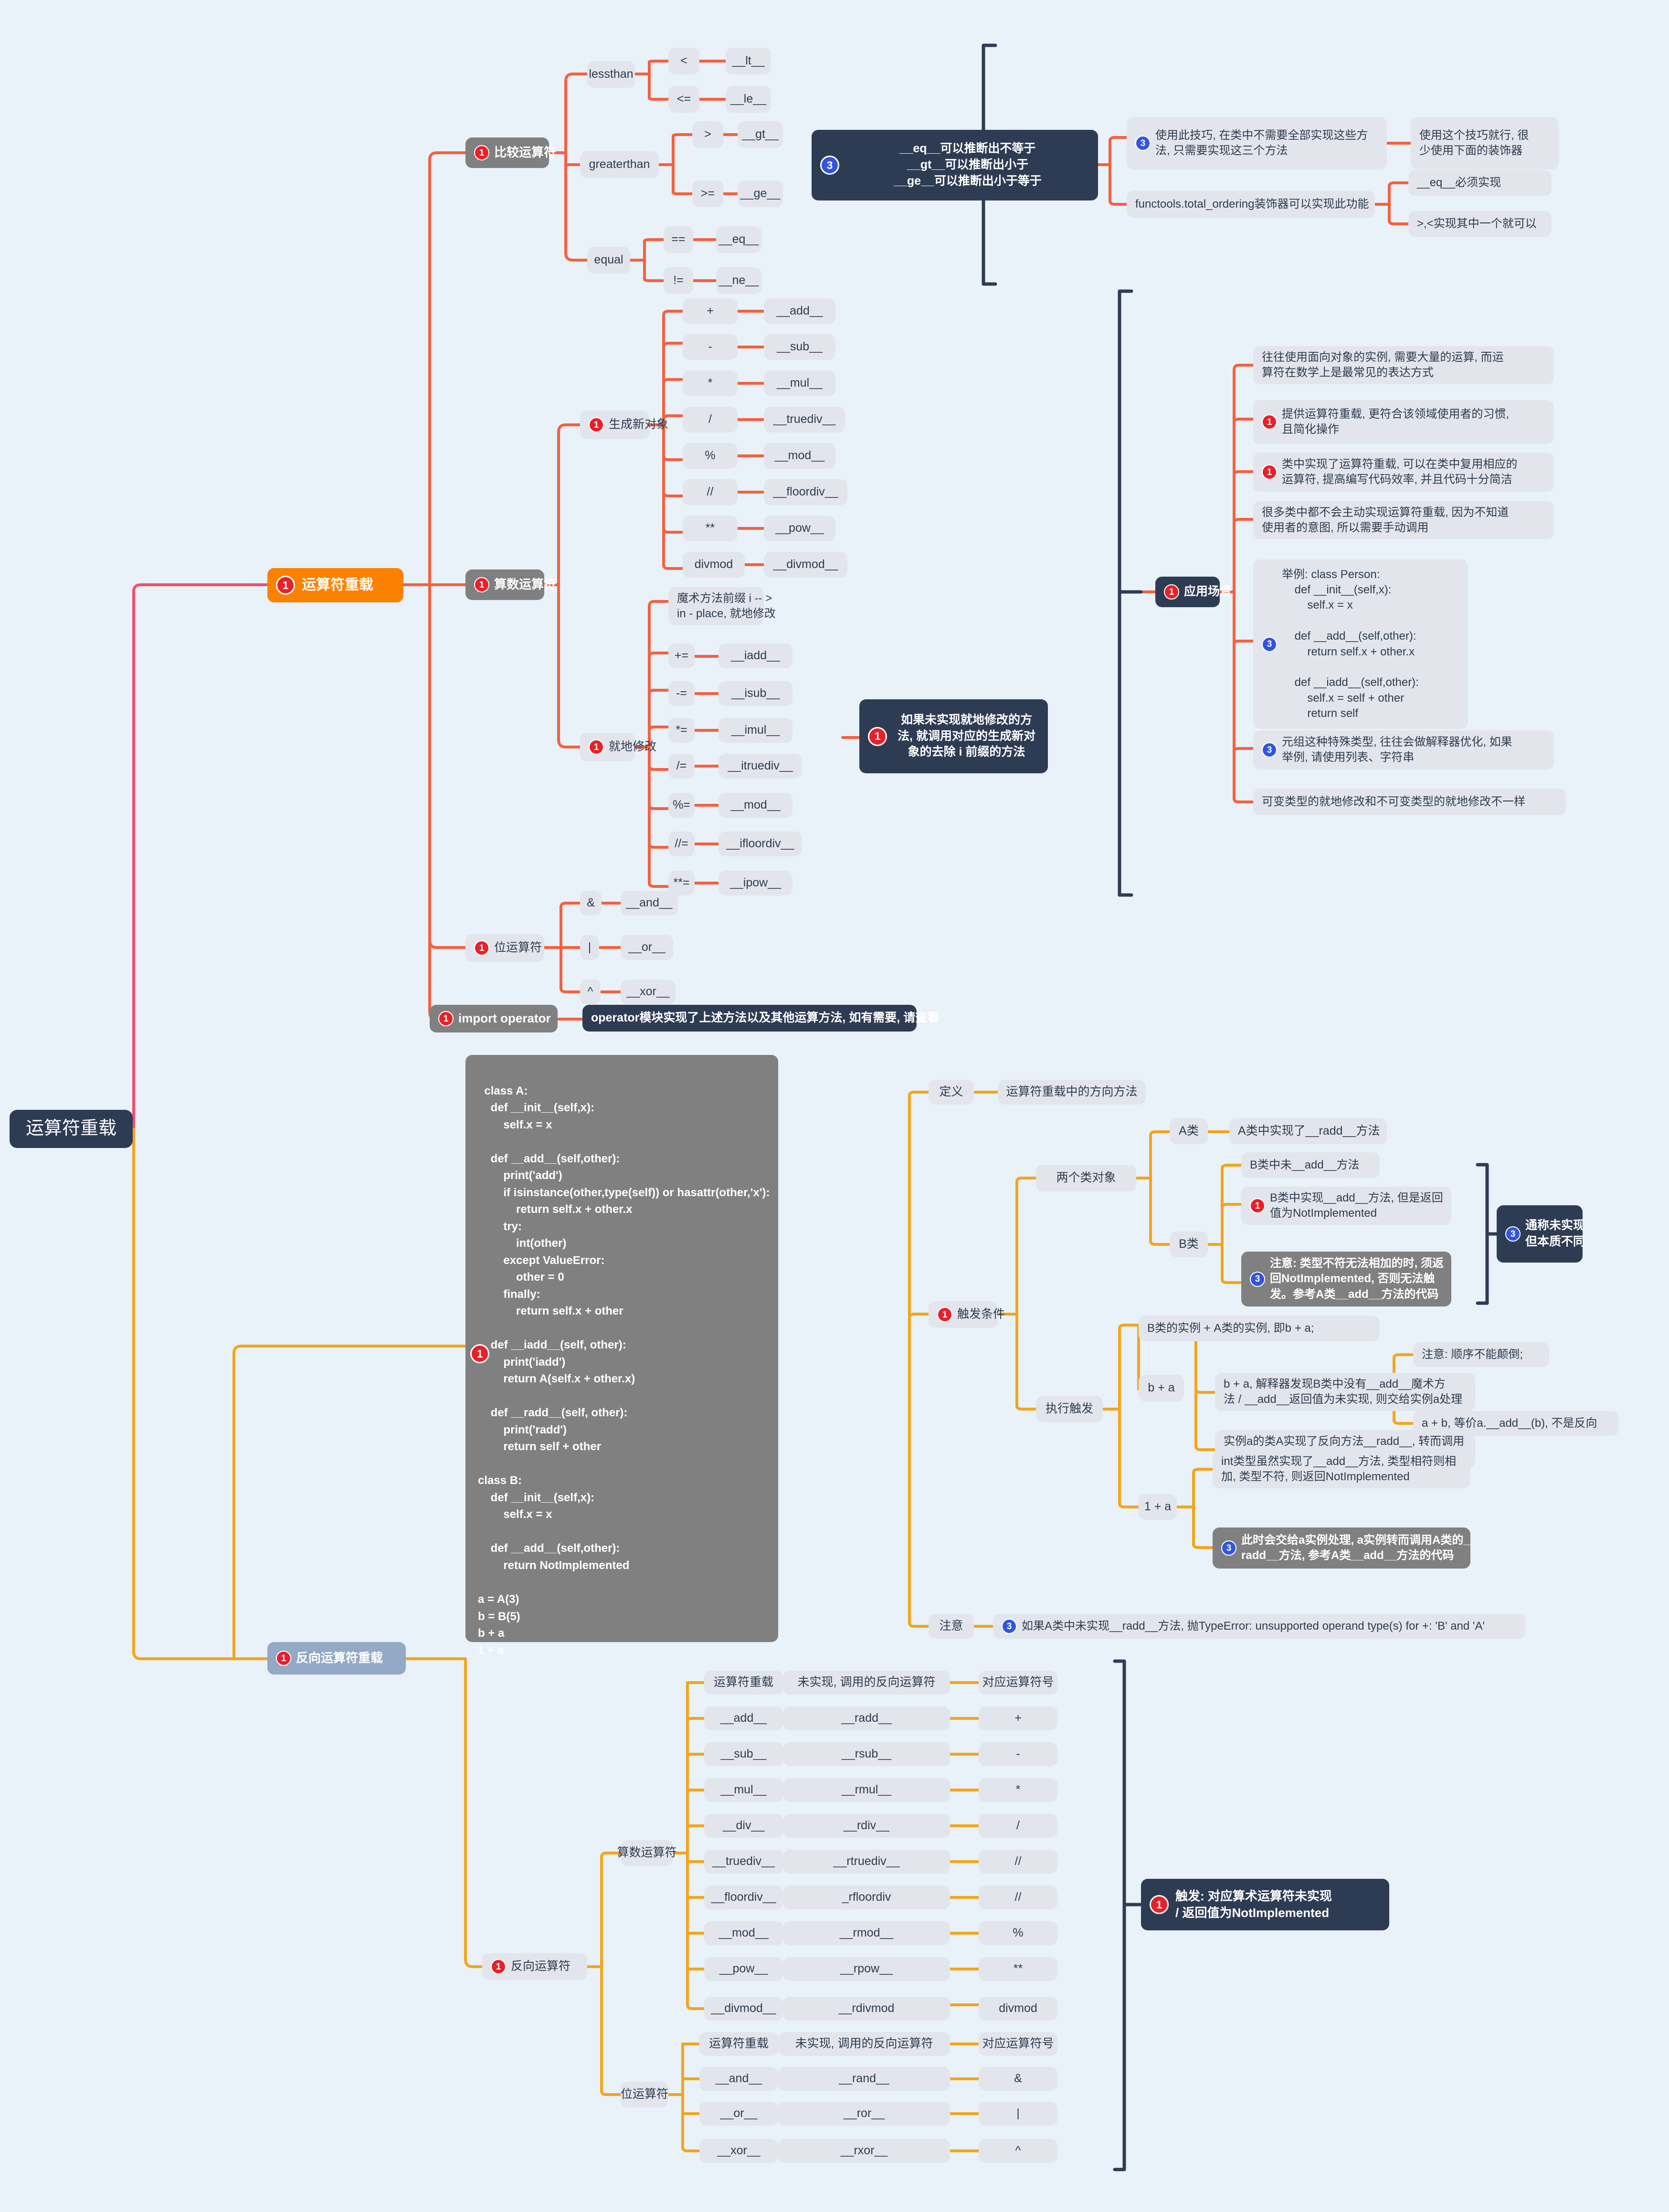 This screenshot has width=1669, height=2212. I want to click on table-row: __mul__, so click(744, 1790).